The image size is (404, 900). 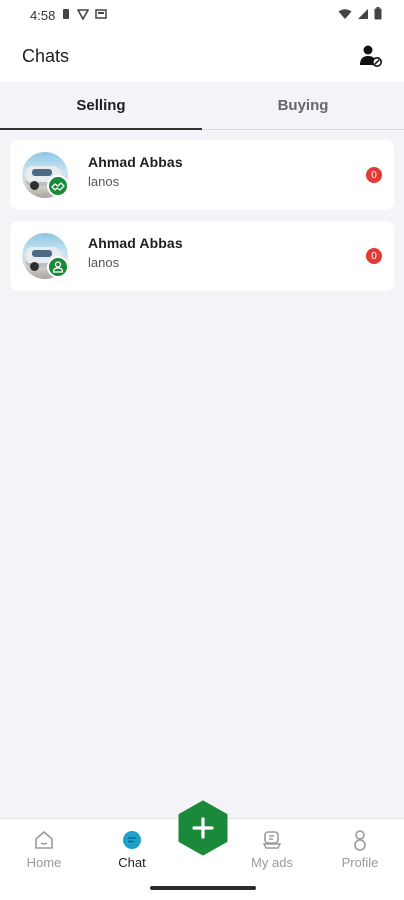 What do you see at coordinates (378, 15) in the screenshot?
I see `battery-icon` at bounding box center [378, 15].